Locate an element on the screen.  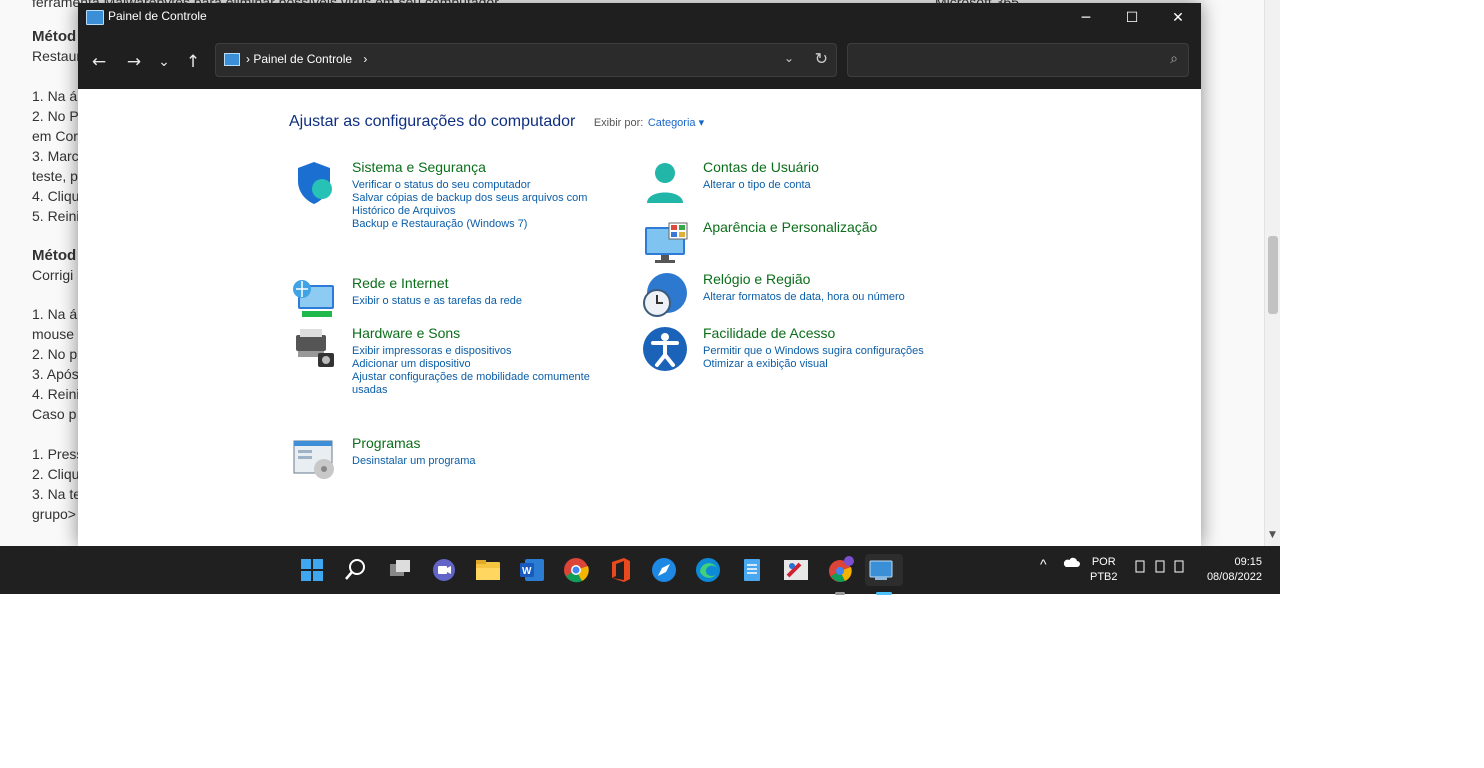
category-link: Alterar formatos de data, hora ou número is located at coordinates (838, 297).